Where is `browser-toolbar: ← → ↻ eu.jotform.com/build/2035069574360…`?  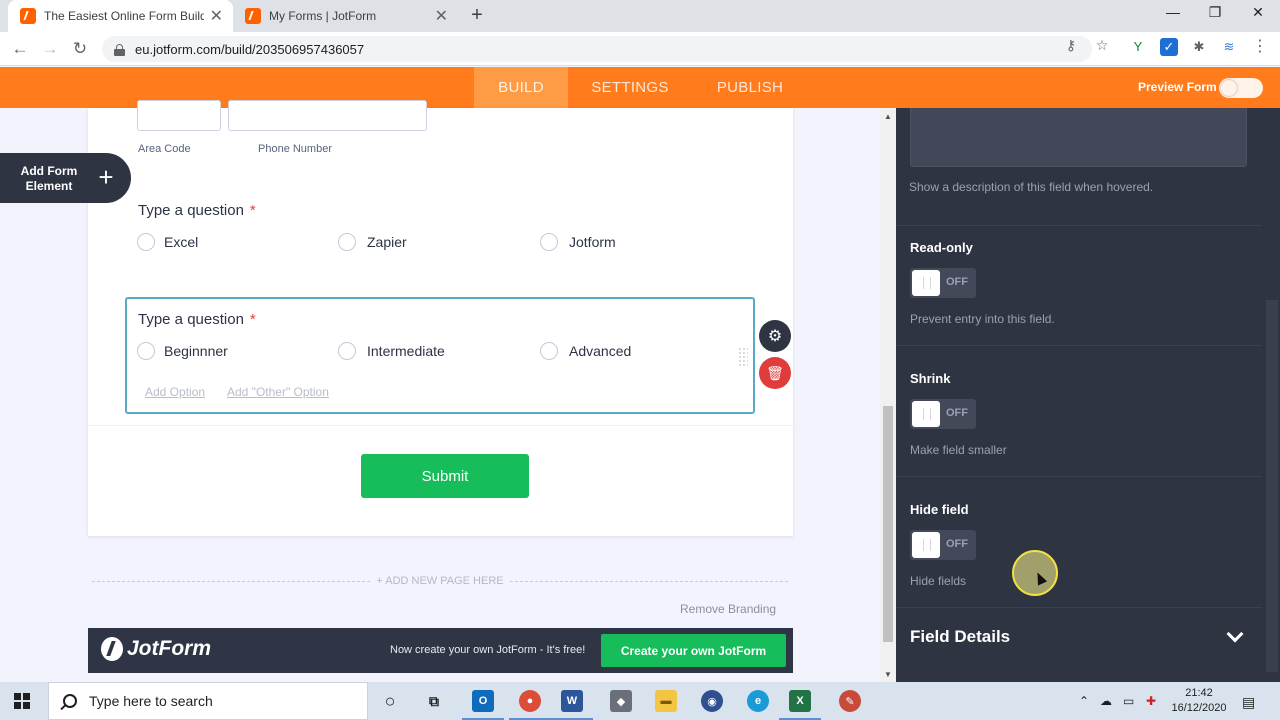 browser-toolbar: ← → ↻ eu.jotform.com/build/2035069574360… is located at coordinates (640, 49).